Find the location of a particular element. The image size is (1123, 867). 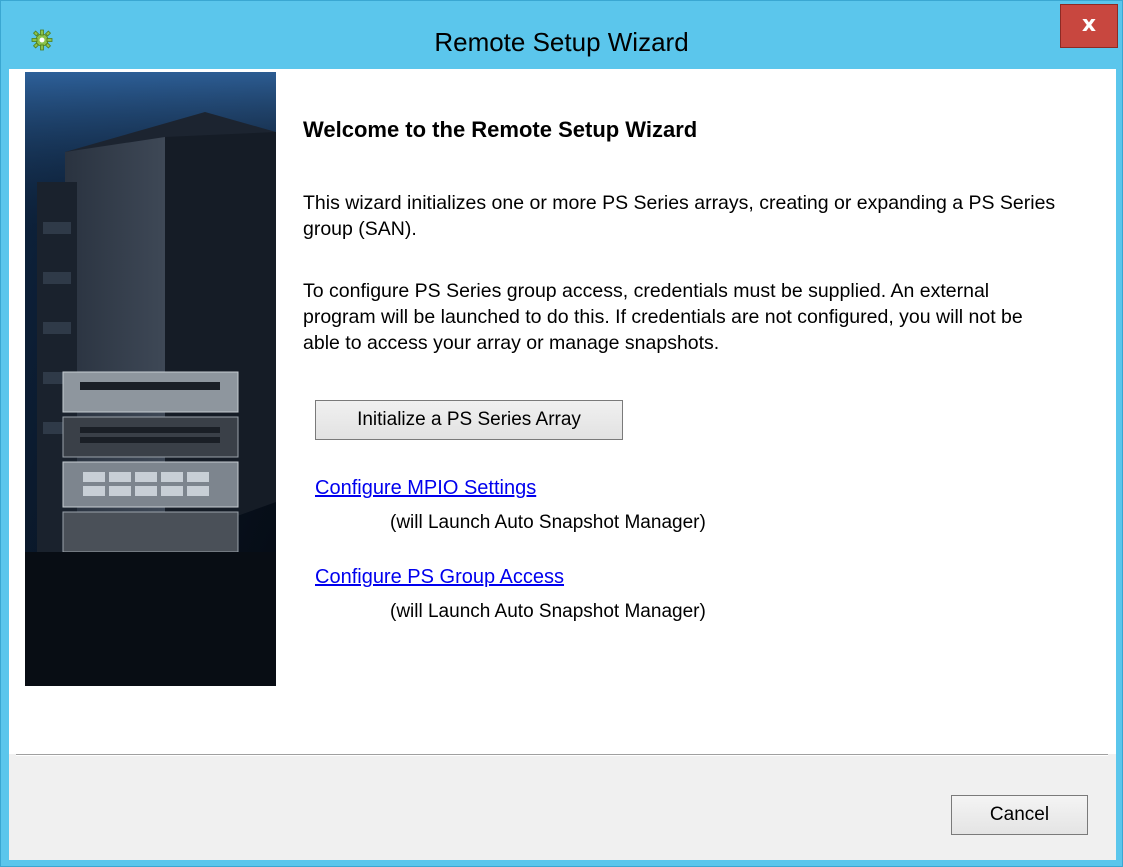

initialize-array-button: Initialize a PS Series Array is located at coordinates (469, 420).